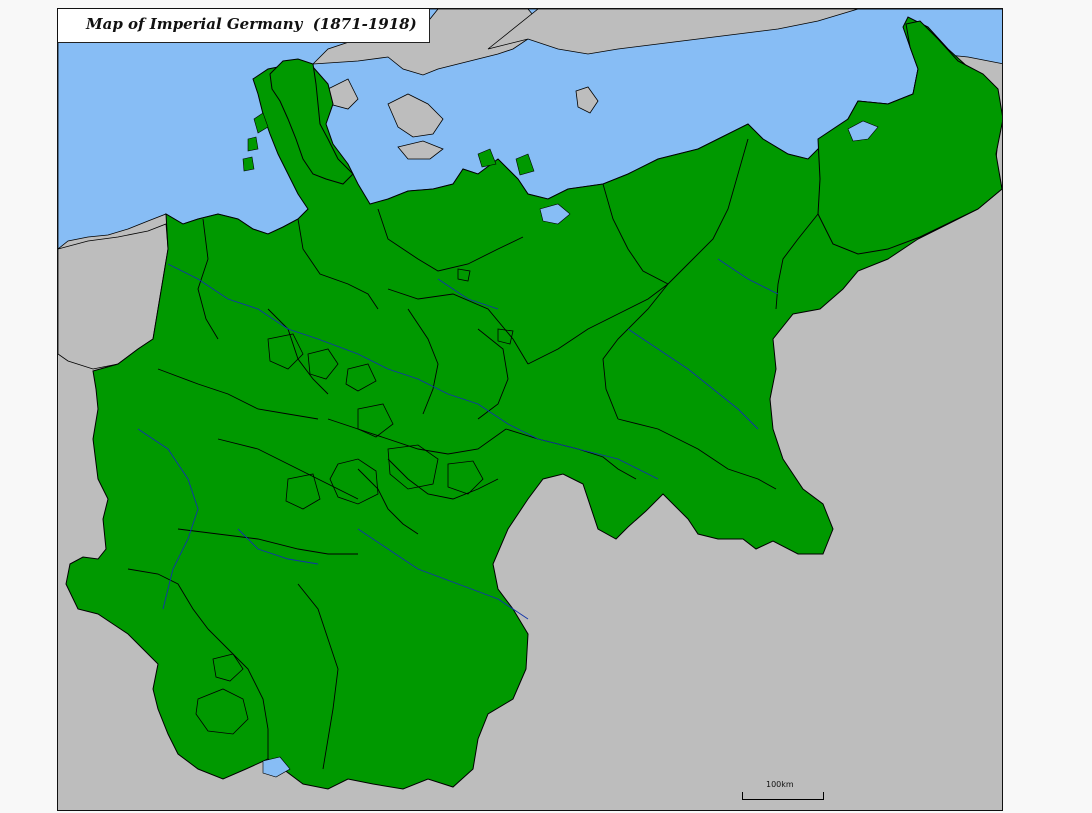 This screenshot has height=813, width=1092. Describe the element at coordinates (364, 24) in the screenshot. I see `map-title-years: (1871-1918)` at that location.